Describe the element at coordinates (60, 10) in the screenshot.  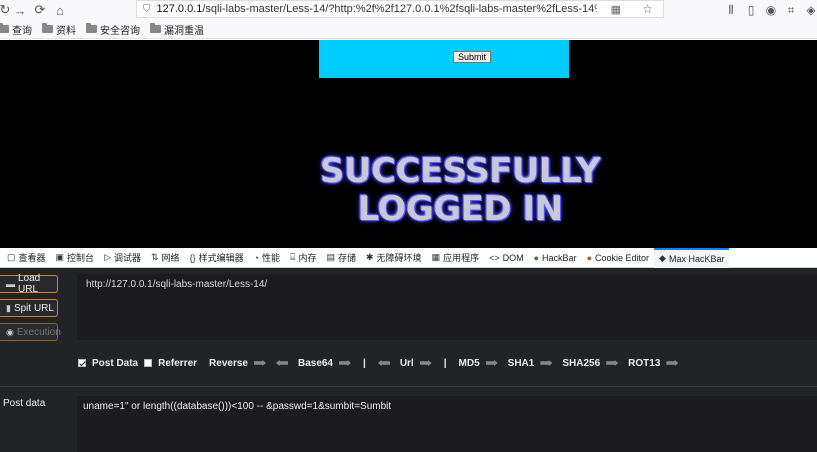
I see `home-icon: ⌂` at that location.